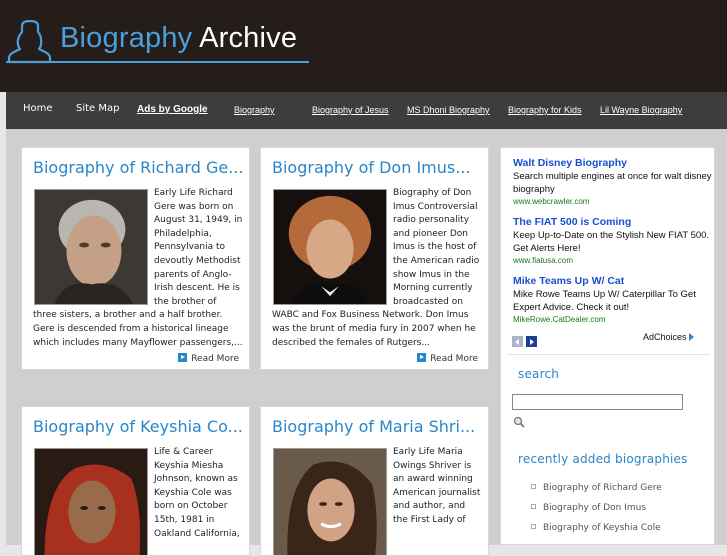  Describe the element at coordinates (172, 109) in the screenshot. I see `ads-by-google-label: Ads by Google` at that location.